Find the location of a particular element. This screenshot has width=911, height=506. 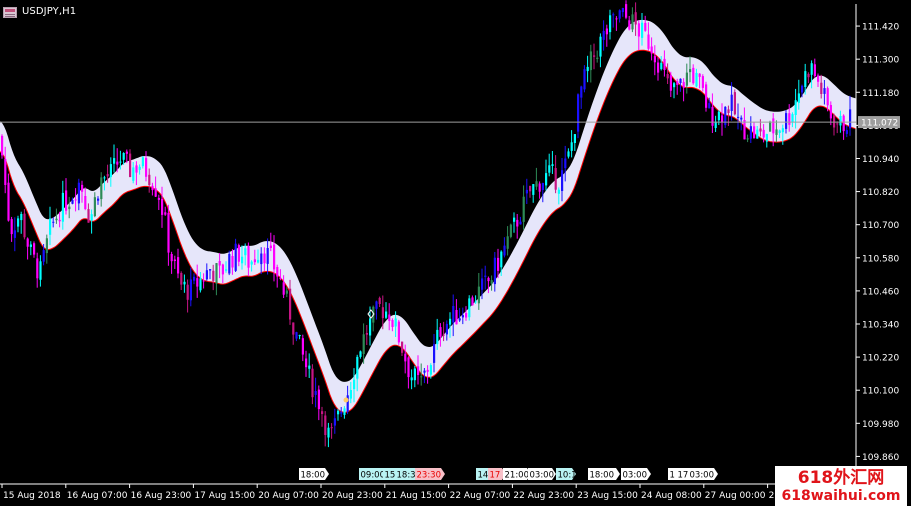

session-tag-label: 23:30 is located at coordinates (429, 476).